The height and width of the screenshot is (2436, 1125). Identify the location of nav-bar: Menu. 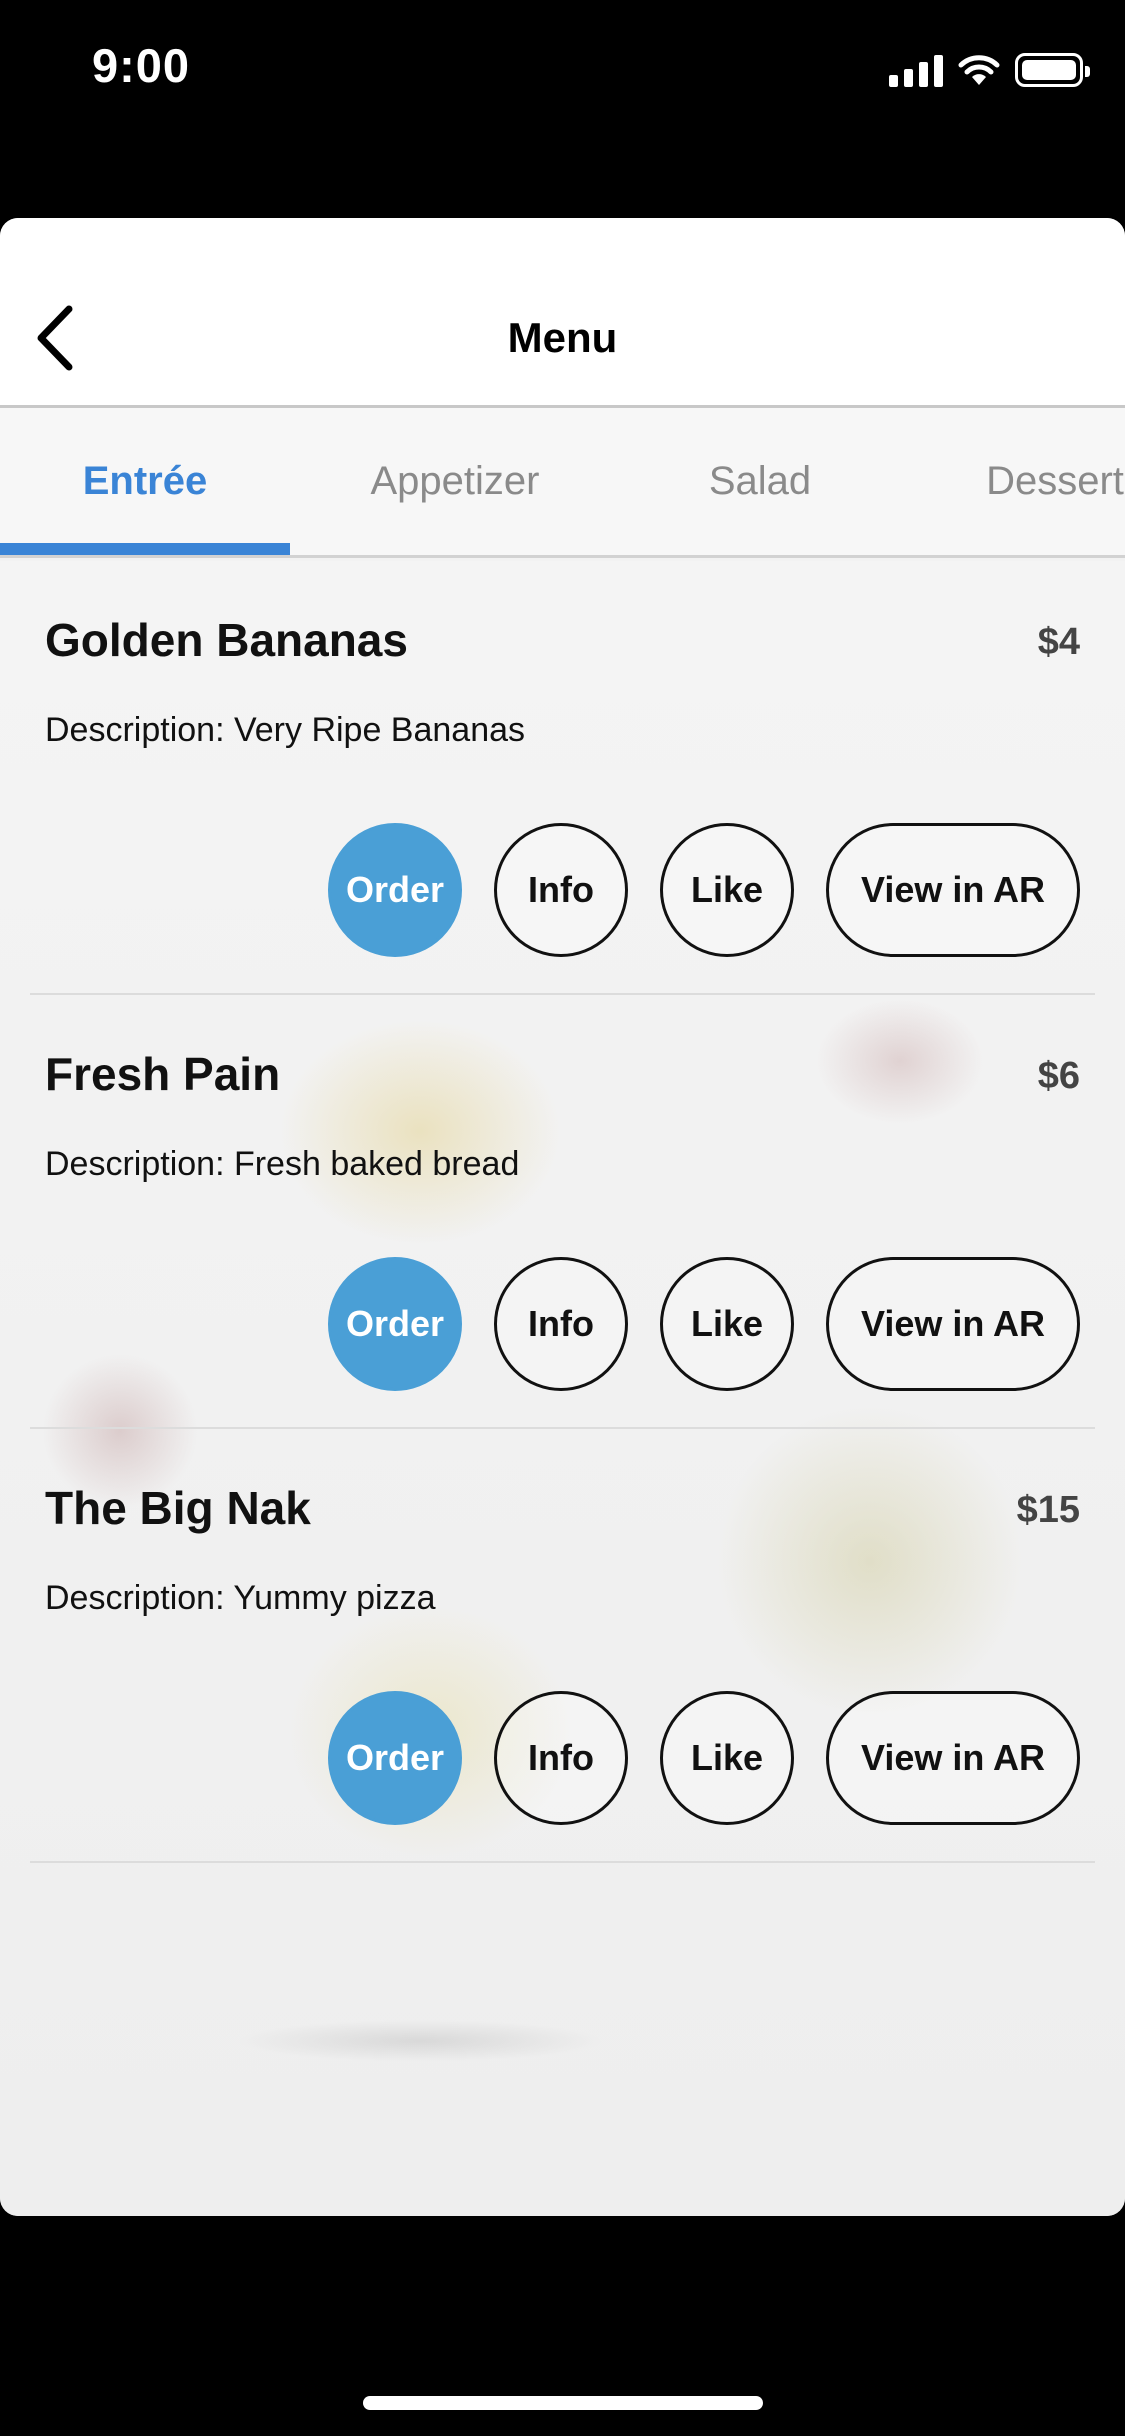
(562, 313).